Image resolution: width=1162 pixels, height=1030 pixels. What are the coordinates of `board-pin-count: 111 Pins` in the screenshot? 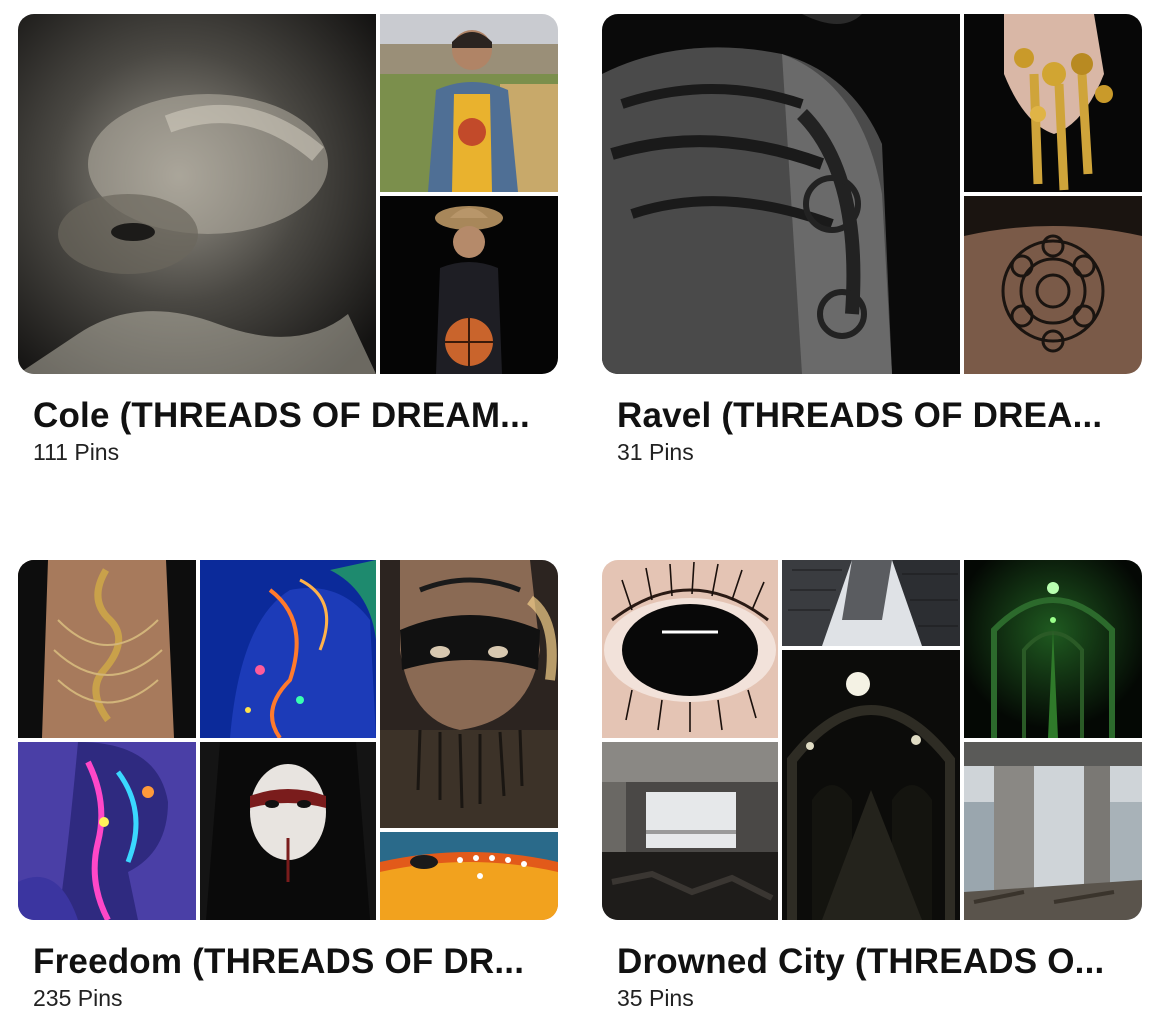 It's located at (76, 452).